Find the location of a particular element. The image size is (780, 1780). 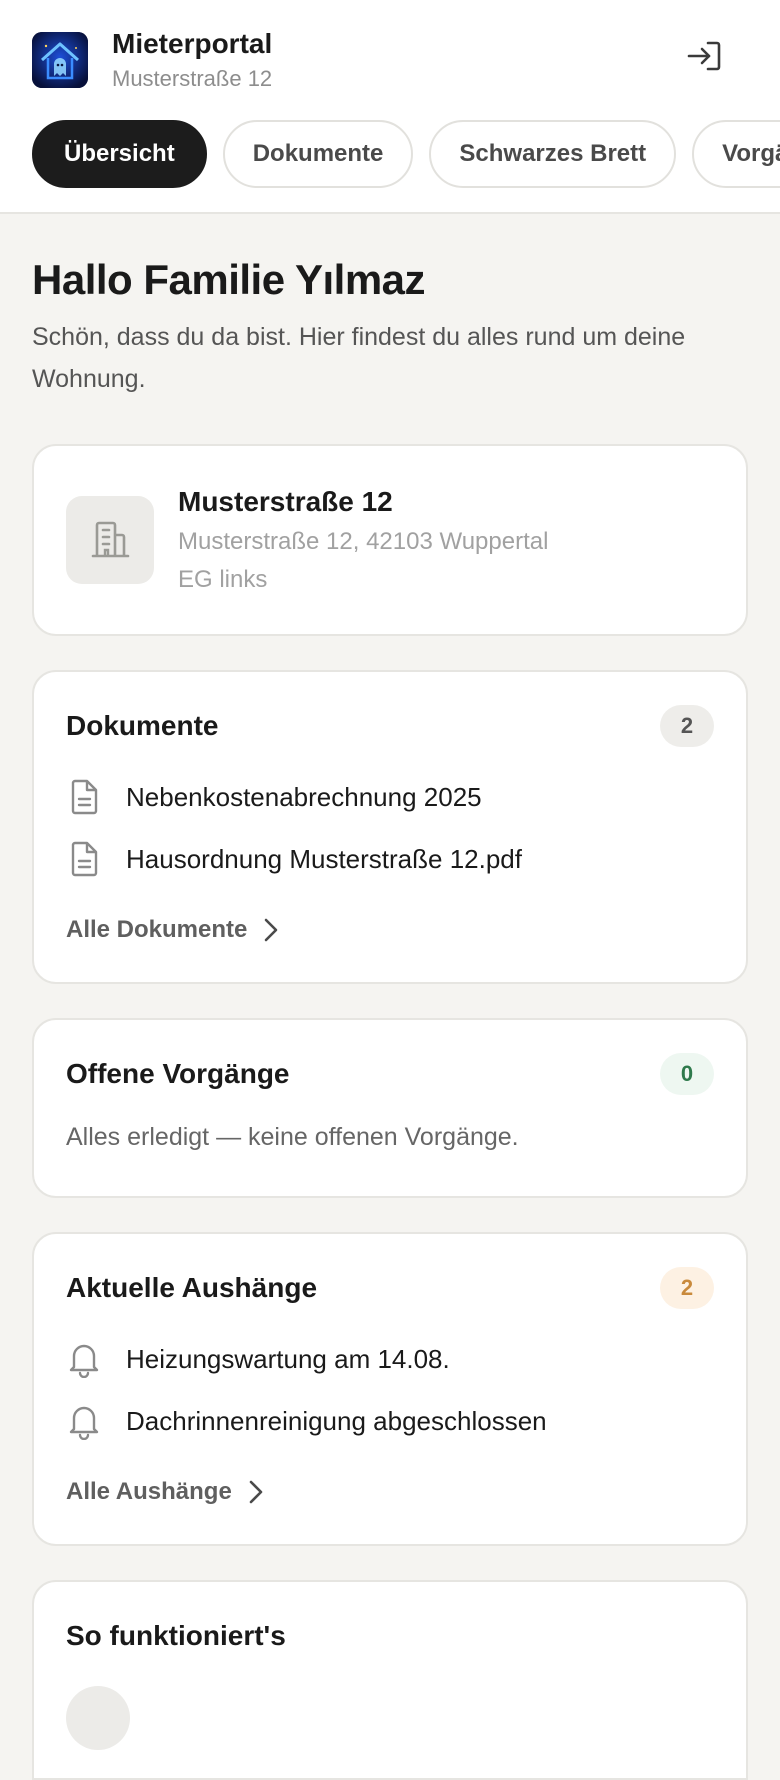

documents-card-header: Dokumente 2 is located at coordinates (390, 726).